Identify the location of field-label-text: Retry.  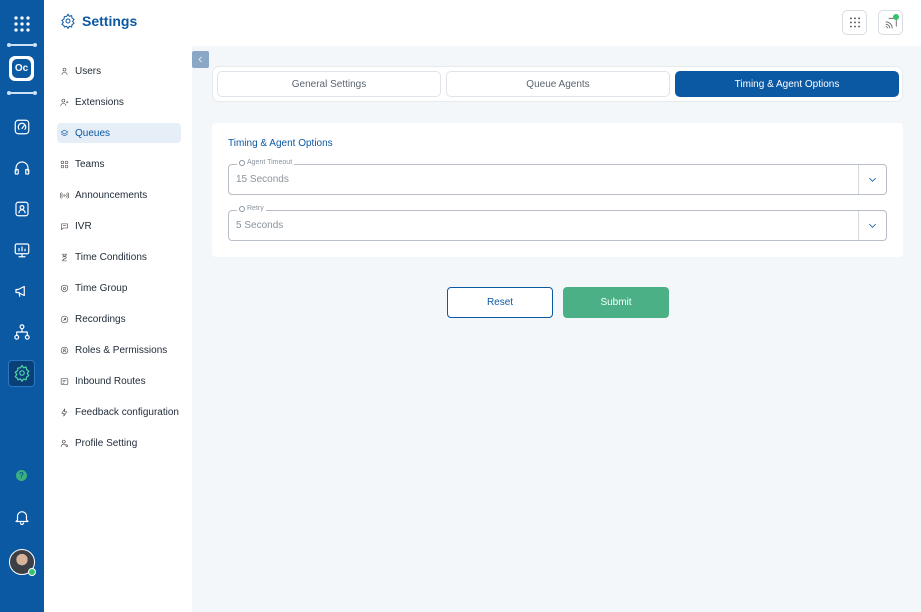
(255, 208).